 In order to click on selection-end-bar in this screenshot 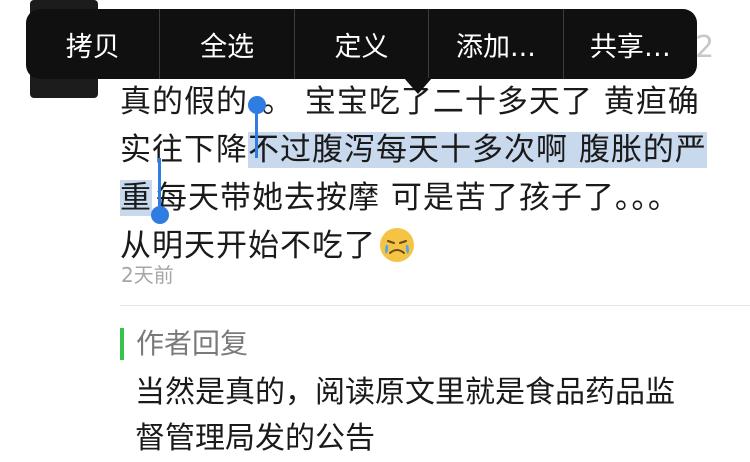, I will do `click(159, 184)`.